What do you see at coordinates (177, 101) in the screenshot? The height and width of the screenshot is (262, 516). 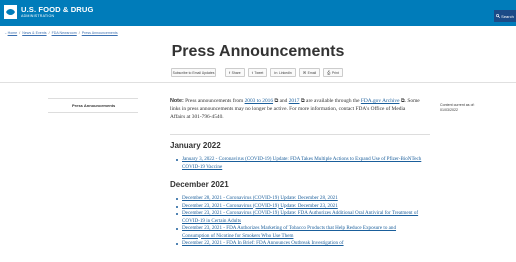 I see `note-label: Note:` at bounding box center [177, 101].